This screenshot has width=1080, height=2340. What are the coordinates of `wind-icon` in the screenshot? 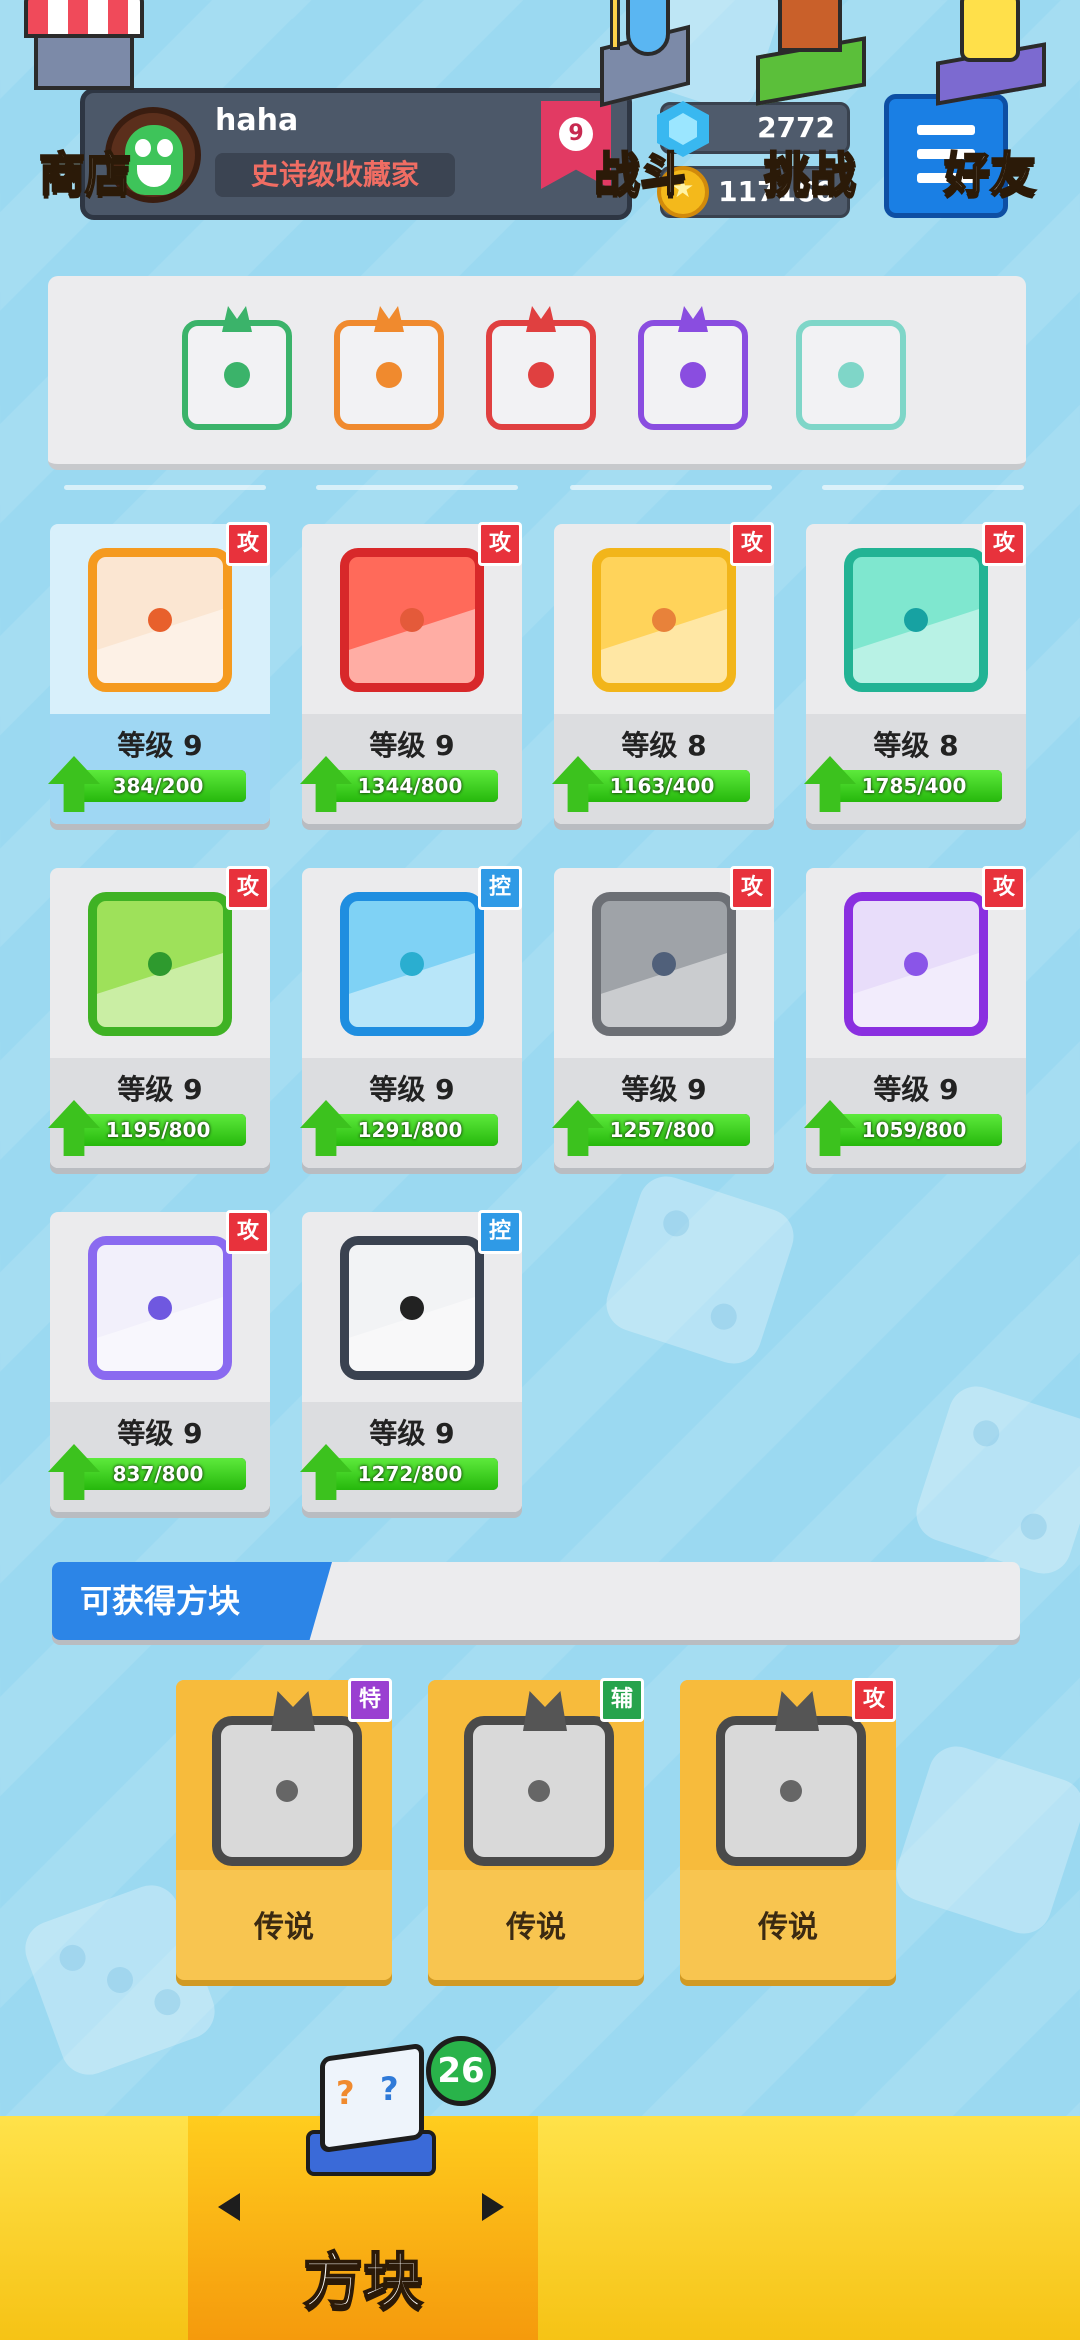 It's located at (916, 620).